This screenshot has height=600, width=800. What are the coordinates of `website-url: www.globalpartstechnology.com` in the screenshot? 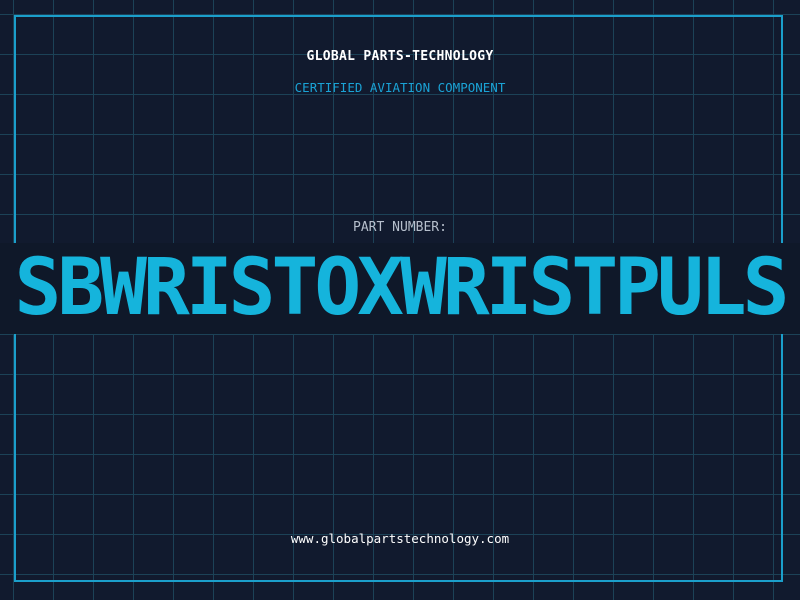 It's located at (400, 538).